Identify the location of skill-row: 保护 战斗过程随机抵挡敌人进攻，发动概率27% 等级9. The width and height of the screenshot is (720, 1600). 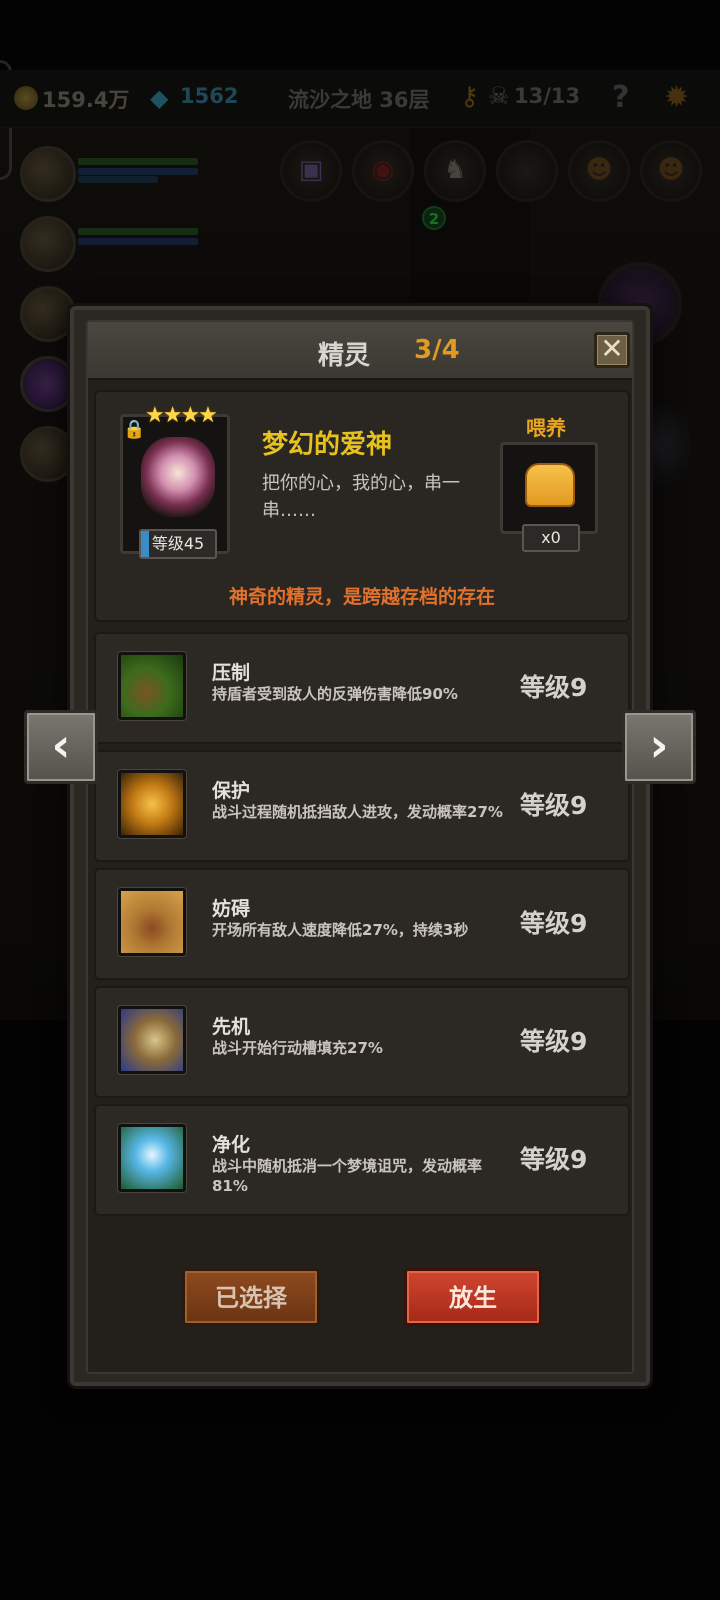
(362, 806).